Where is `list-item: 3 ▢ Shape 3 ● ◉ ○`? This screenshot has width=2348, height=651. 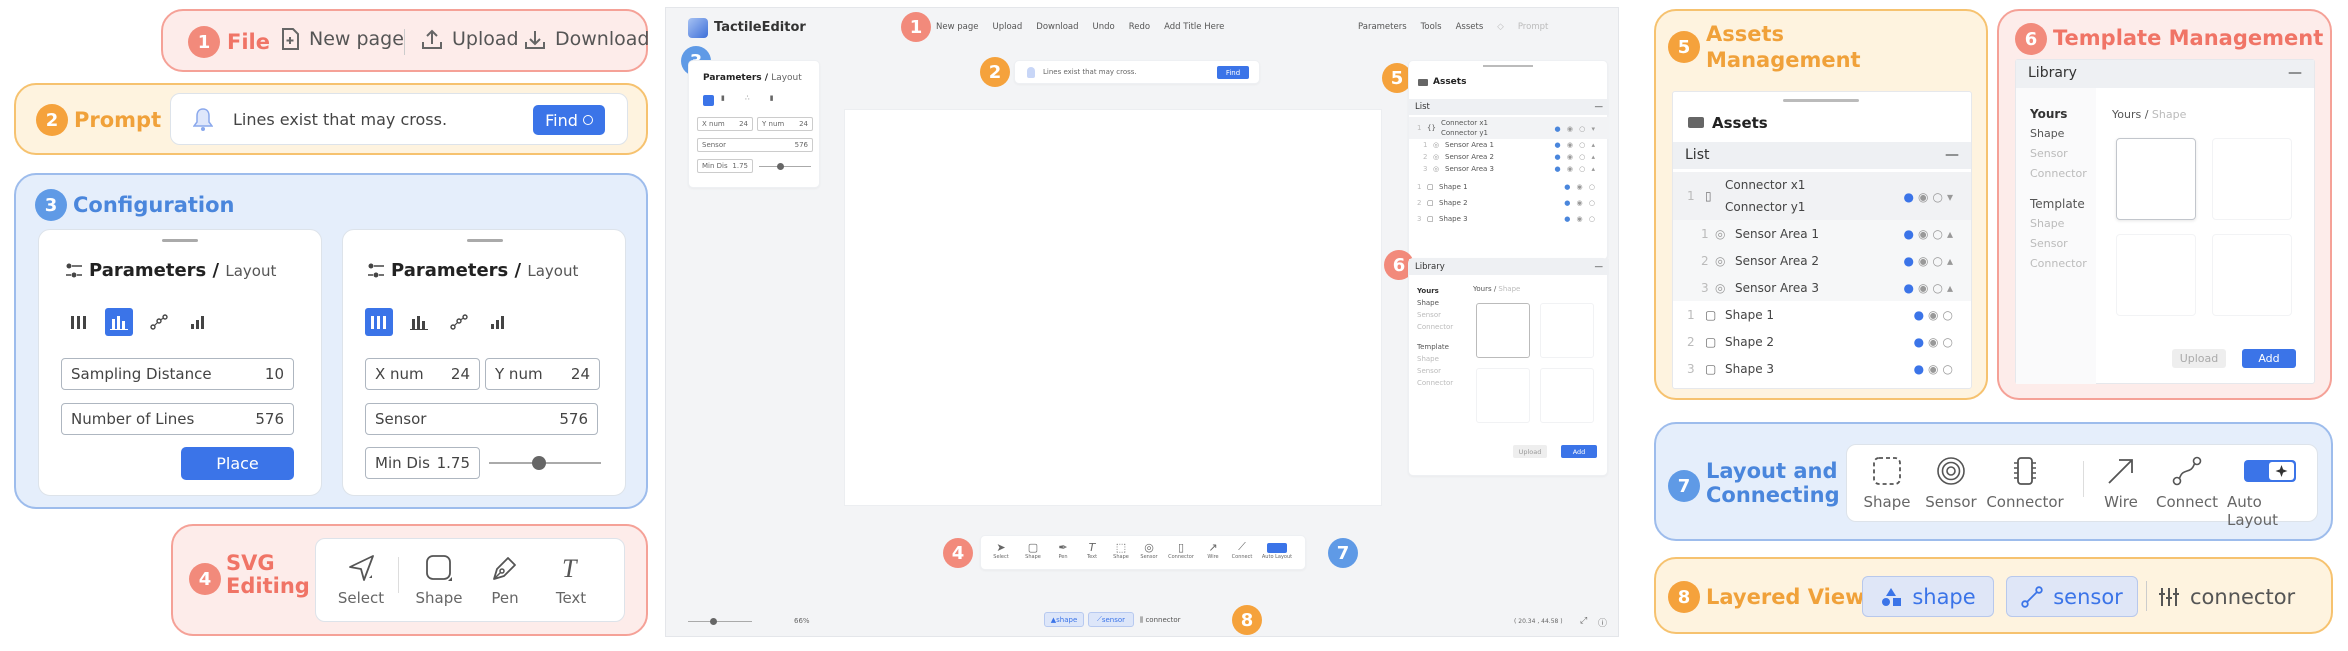
list-item: 3 ▢ Shape 3 ● ◉ ○ is located at coordinates (1509, 219).